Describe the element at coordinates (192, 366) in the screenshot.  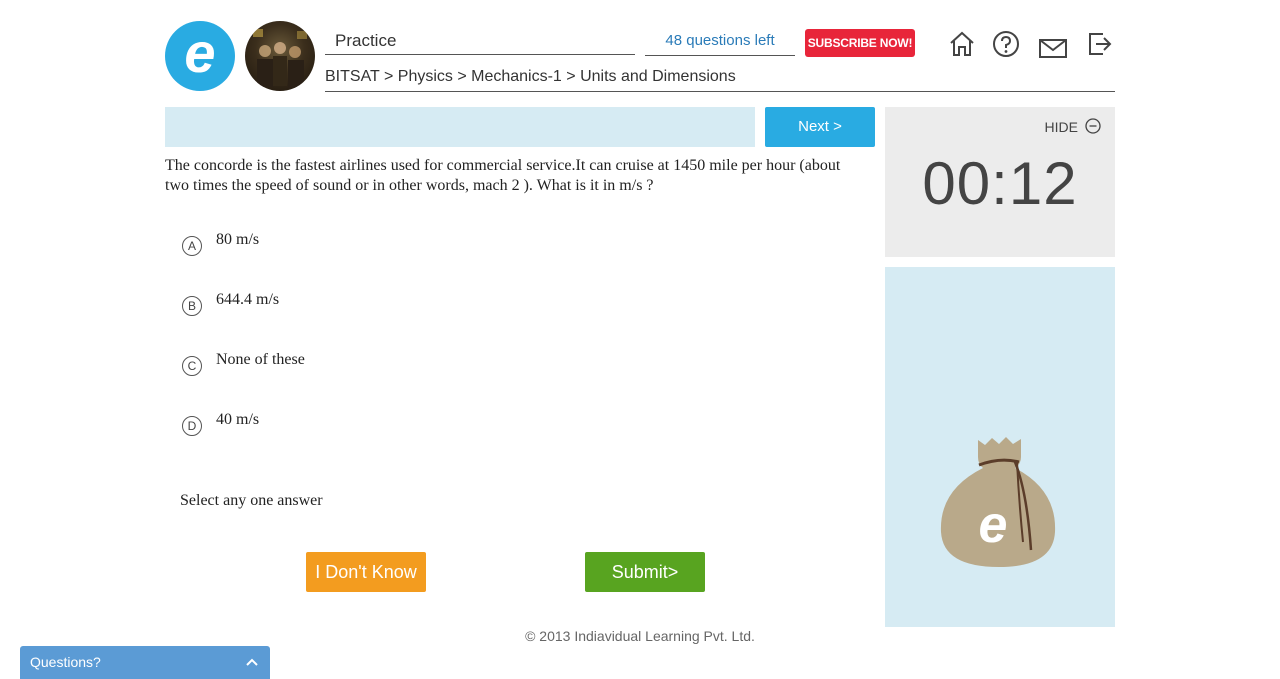
I see `option-c-radio: C` at that location.